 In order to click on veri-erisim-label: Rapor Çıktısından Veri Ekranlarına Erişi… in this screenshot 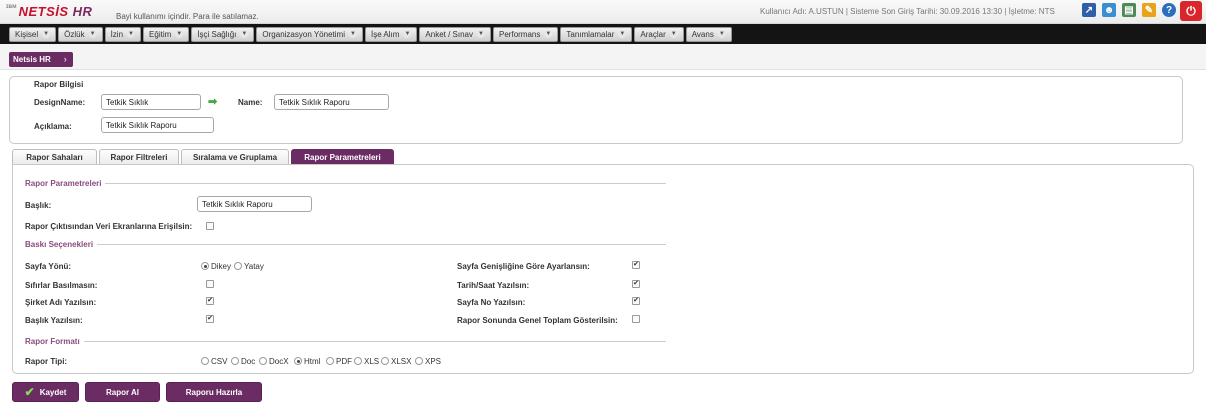, I will do `click(109, 226)`.